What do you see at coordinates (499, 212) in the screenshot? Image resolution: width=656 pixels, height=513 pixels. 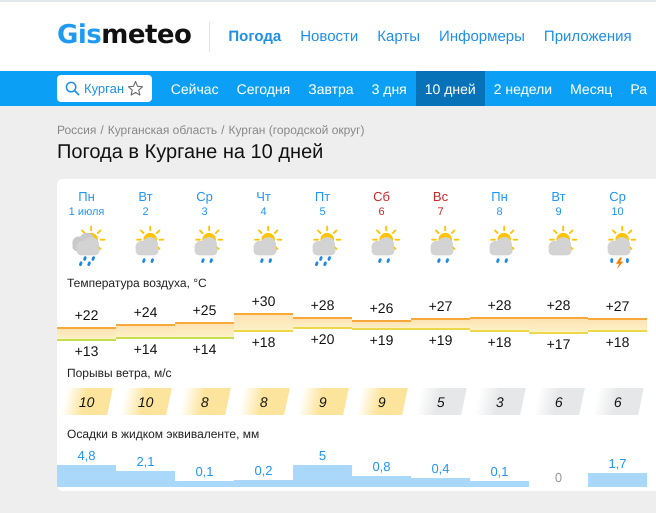 I see `date-label: 8` at bounding box center [499, 212].